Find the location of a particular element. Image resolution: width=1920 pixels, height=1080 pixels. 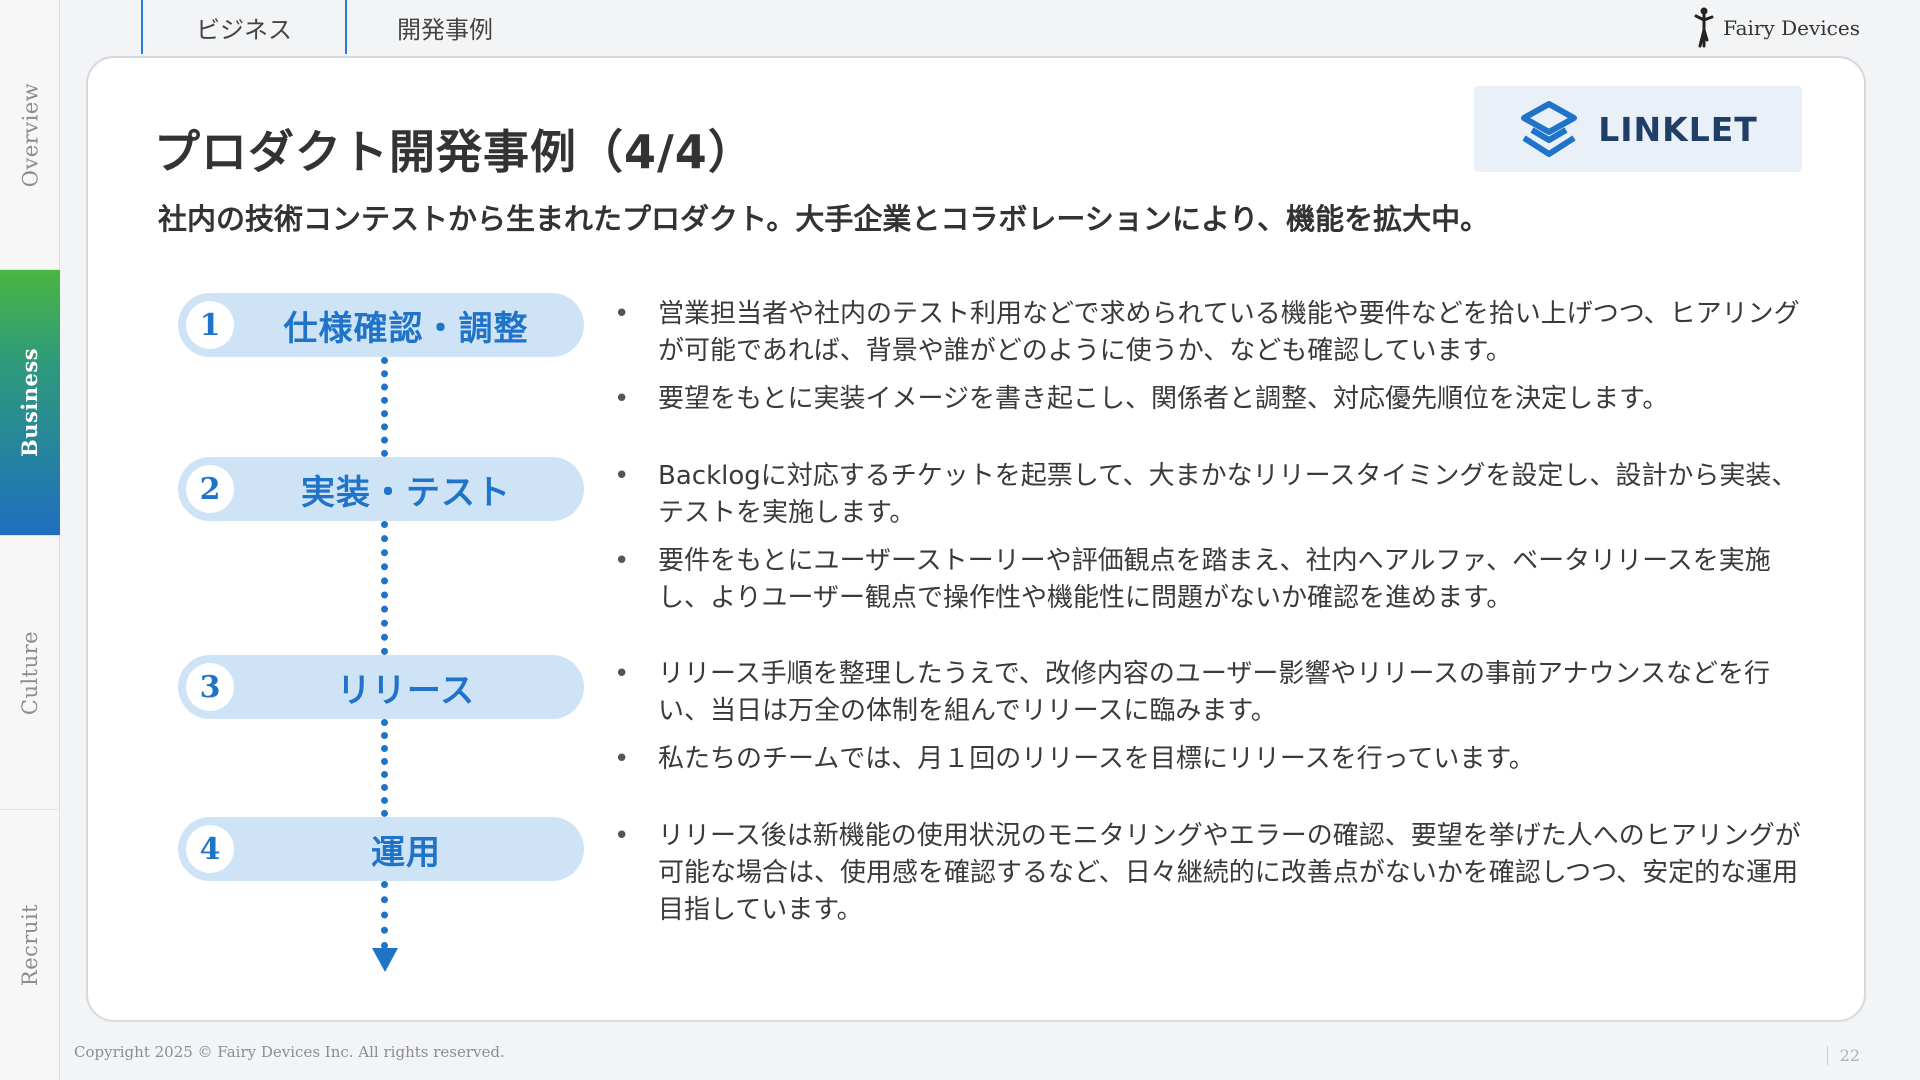

sidenav-item-culture: Culture is located at coordinates (30, 673).